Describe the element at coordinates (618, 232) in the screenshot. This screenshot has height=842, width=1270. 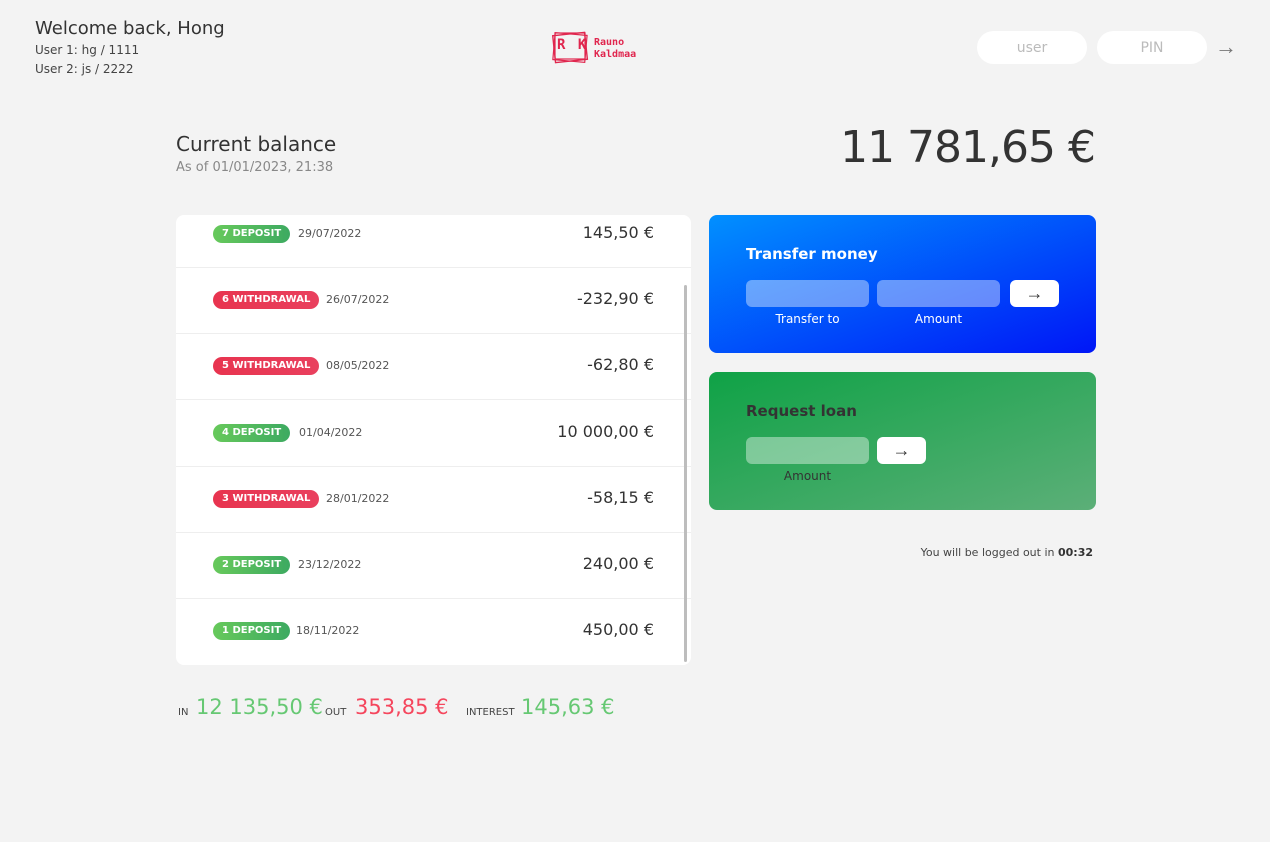
I see `movement-value: 145,50 €` at that location.